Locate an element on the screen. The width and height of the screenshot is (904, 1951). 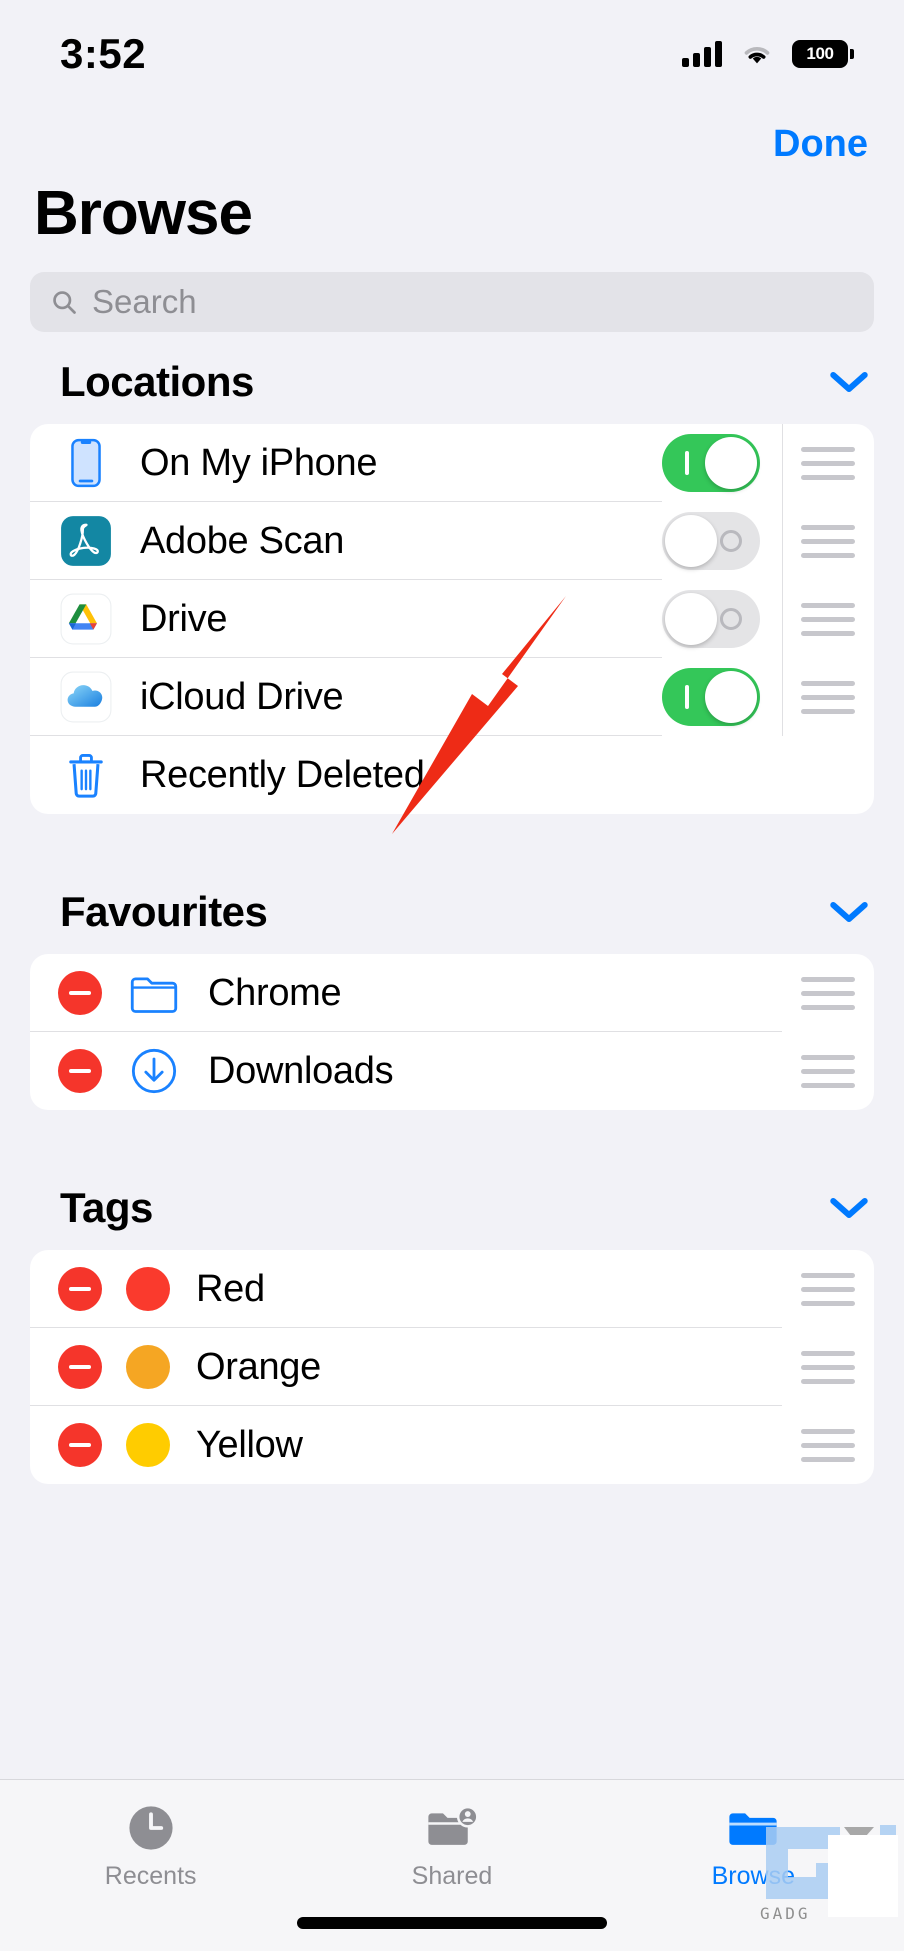
cellular-signal-icon is located at coordinates (702, 54).